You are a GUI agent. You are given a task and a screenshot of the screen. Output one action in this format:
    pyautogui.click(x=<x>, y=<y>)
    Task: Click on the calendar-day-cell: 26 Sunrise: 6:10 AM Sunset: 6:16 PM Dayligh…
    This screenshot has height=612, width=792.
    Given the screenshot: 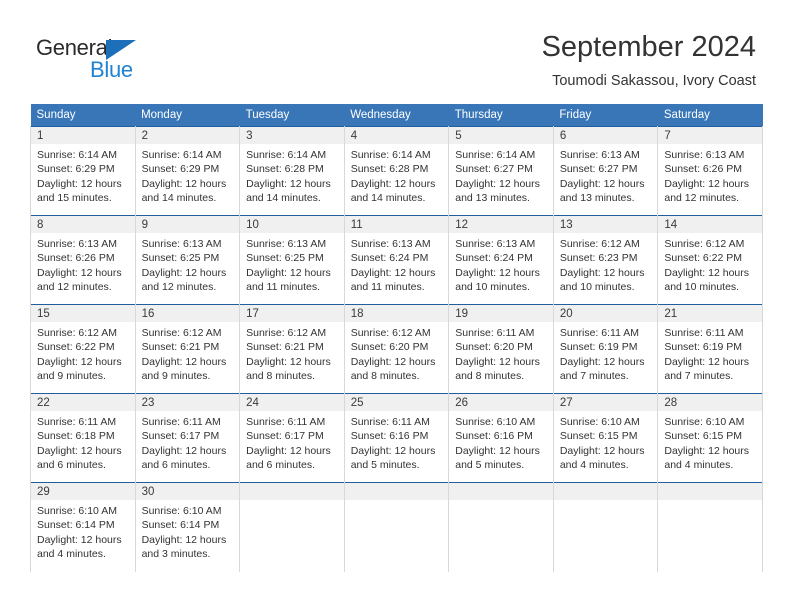 What is the action you would take?
    pyautogui.click(x=501, y=438)
    